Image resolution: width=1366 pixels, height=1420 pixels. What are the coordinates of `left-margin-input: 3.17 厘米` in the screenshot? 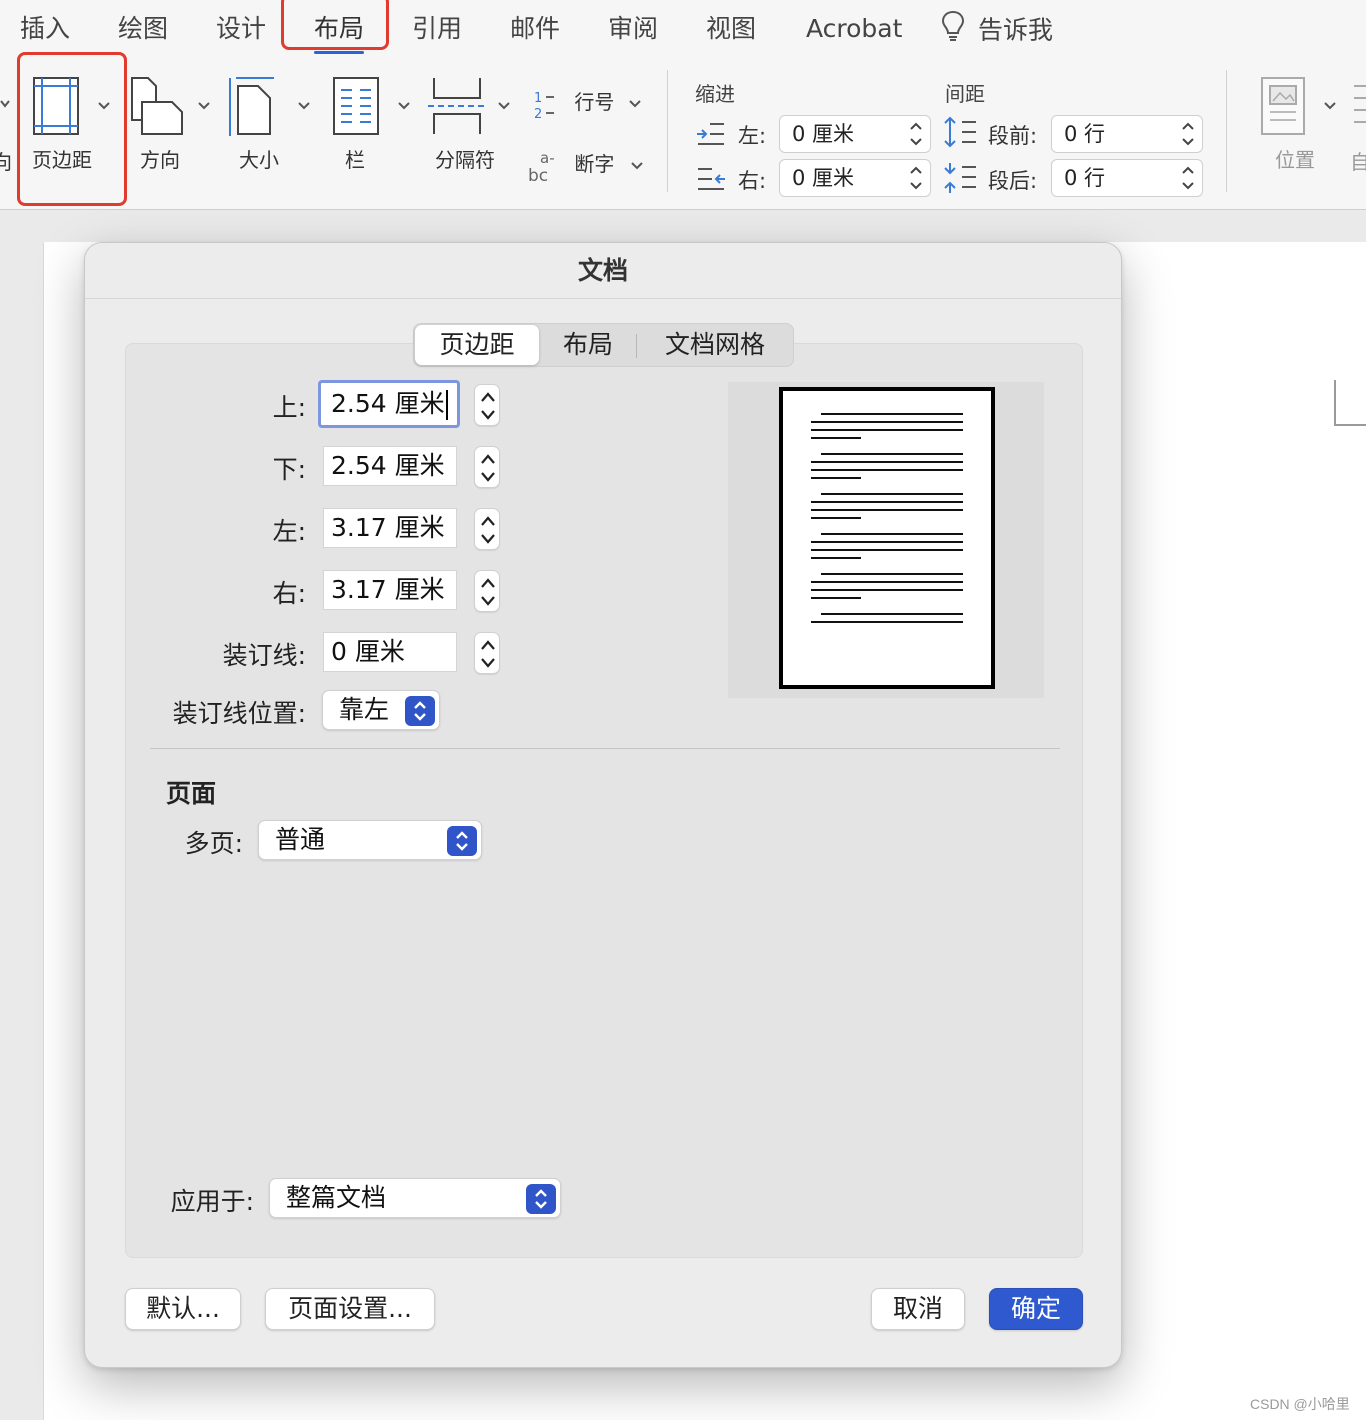 It's located at (390, 528).